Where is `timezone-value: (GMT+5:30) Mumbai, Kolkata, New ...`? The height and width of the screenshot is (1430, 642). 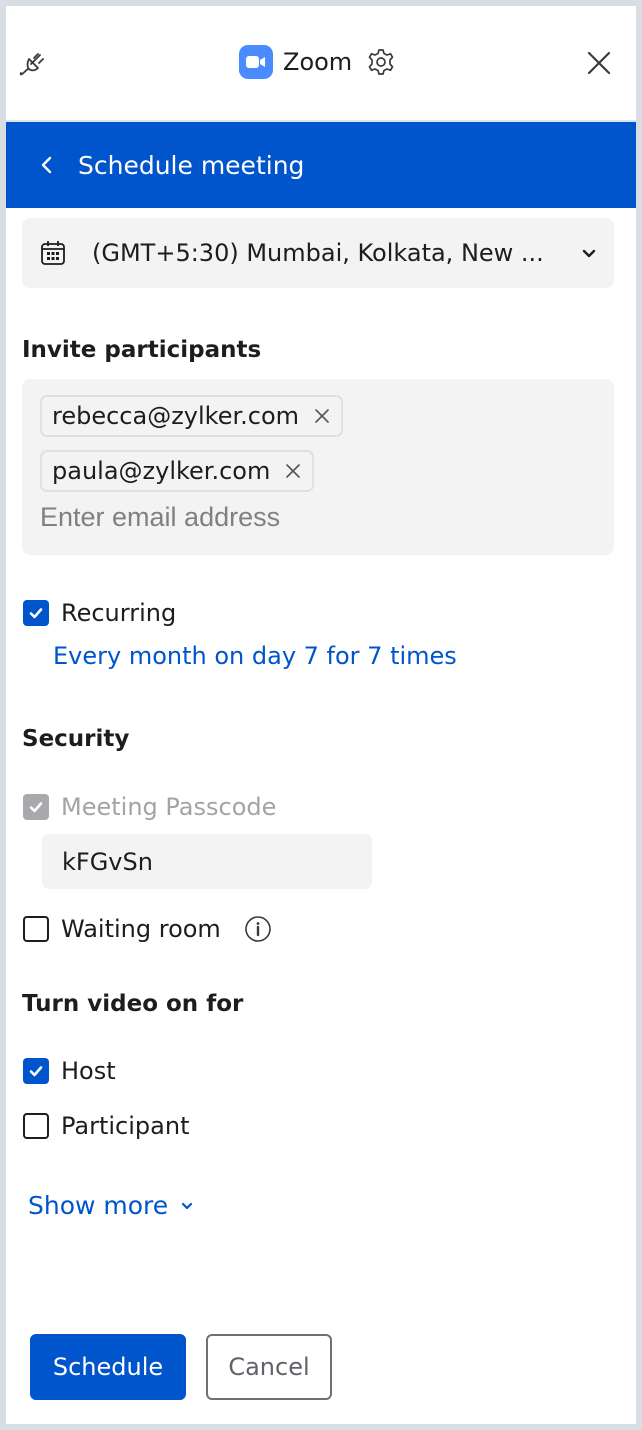 timezone-value: (GMT+5:30) Mumbai, Kolkata, New ... is located at coordinates (318, 253).